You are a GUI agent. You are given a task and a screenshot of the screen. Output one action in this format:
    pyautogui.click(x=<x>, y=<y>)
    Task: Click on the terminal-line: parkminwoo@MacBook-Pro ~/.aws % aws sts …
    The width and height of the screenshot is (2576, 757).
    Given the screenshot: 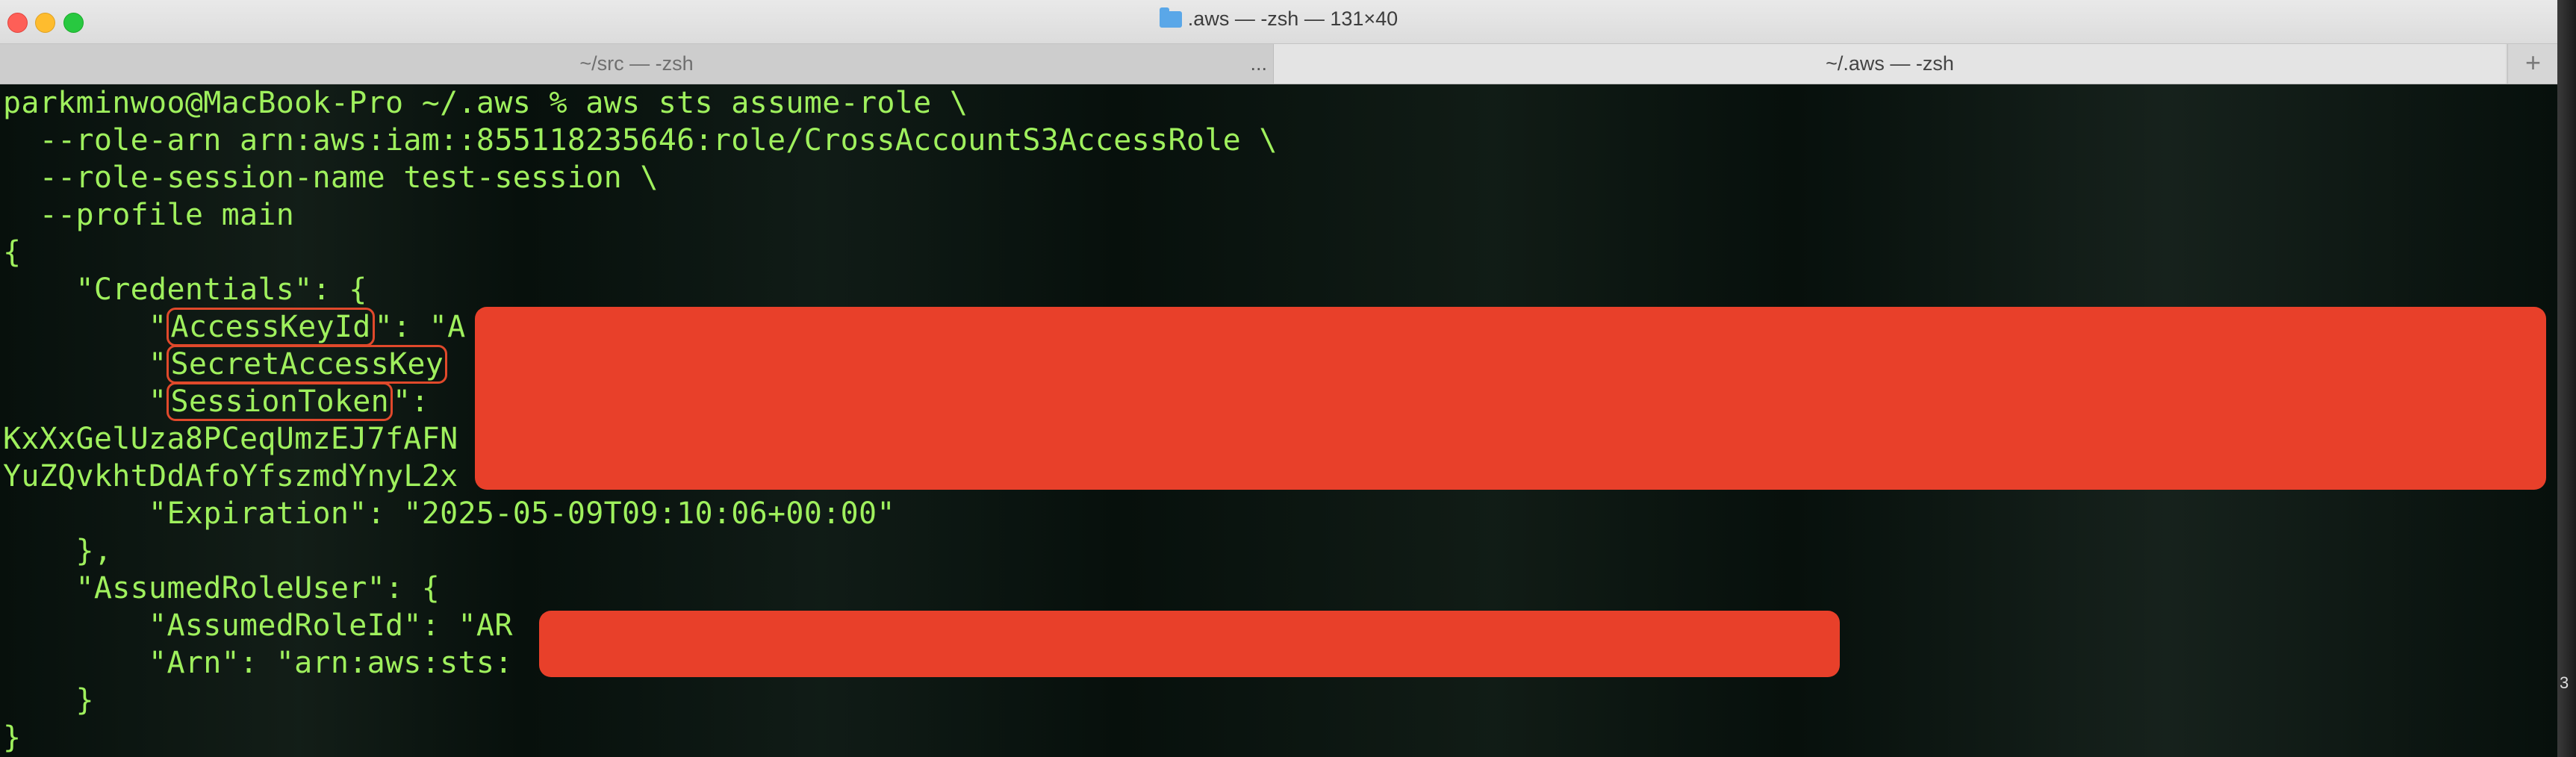 What is the action you would take?
    pyautogui.click(x=485, y=103)
    